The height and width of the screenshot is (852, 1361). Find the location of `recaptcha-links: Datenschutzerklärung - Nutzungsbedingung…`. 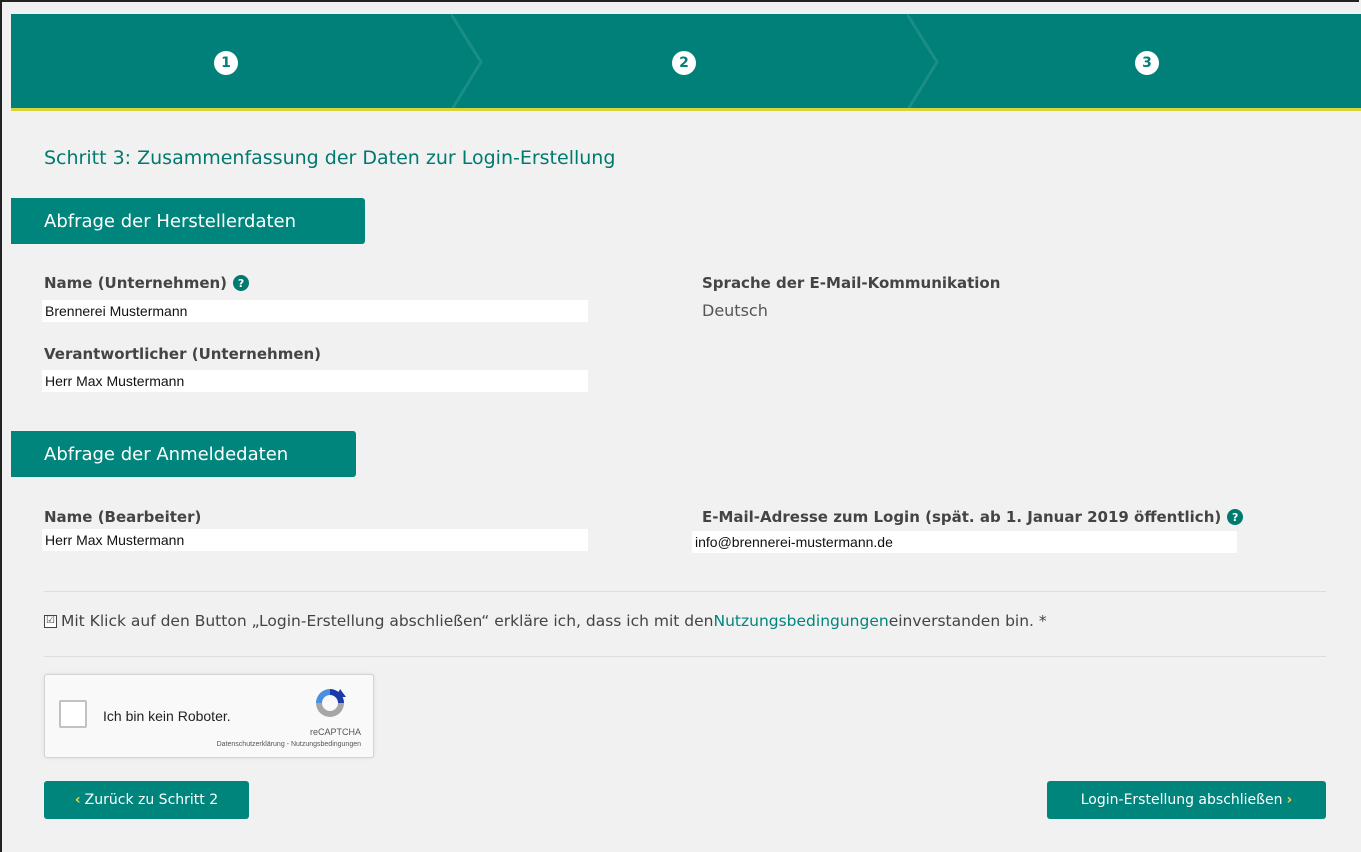

recaptcha-links: Datenschutzerklärung - Nutzungsbedingung… is located at coordinates (289, 744).